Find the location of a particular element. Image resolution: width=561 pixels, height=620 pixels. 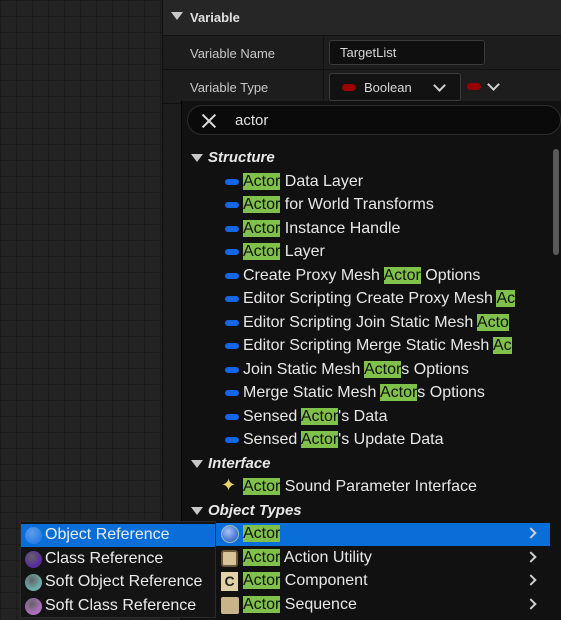

category-label: Object Types is located at coordinates (255, 510).